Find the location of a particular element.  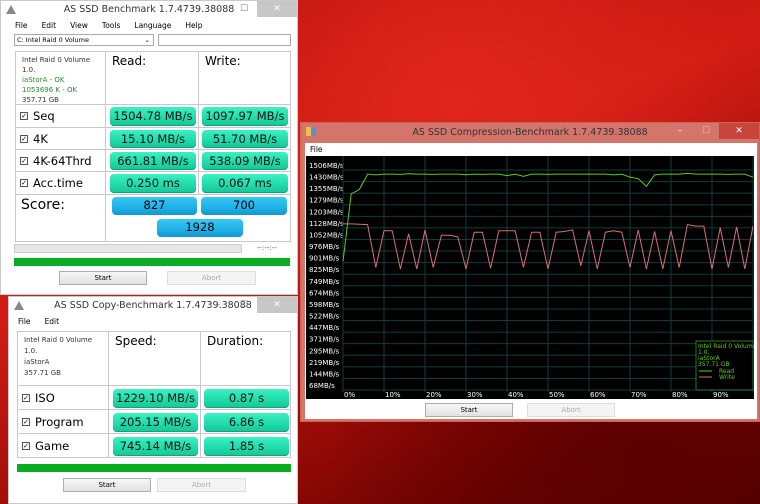

y-tick-label: 1506MB/s is located at coordinates (326, 166).